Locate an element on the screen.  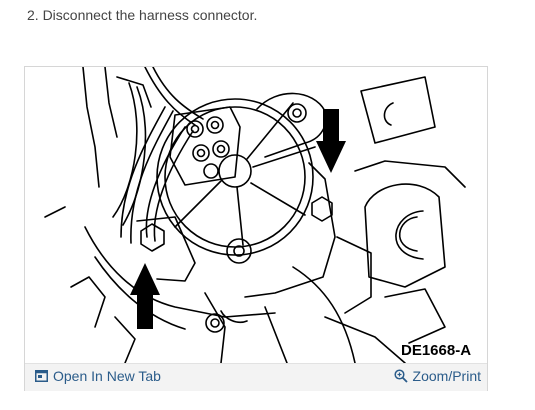
instruction-text: 2. Disconnect the harness connector. is located at coordinates (142, 15).